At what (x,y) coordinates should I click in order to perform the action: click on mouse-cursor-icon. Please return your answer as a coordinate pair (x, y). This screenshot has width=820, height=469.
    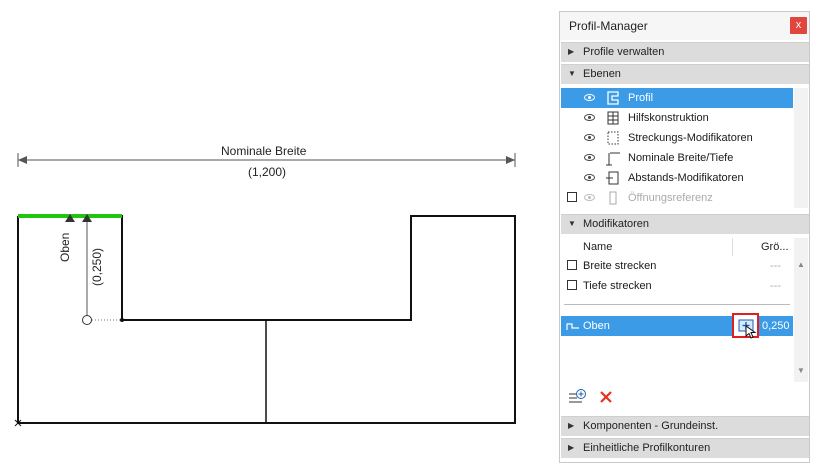
    Looking at the image, I should click on (751, 332).